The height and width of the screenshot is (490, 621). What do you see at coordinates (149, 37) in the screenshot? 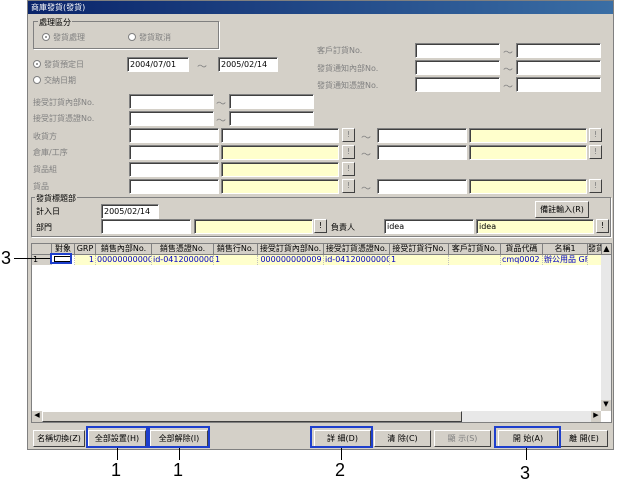
I see `radio-ship-cancel: 發貨取消` at bounding box center [149, 37].